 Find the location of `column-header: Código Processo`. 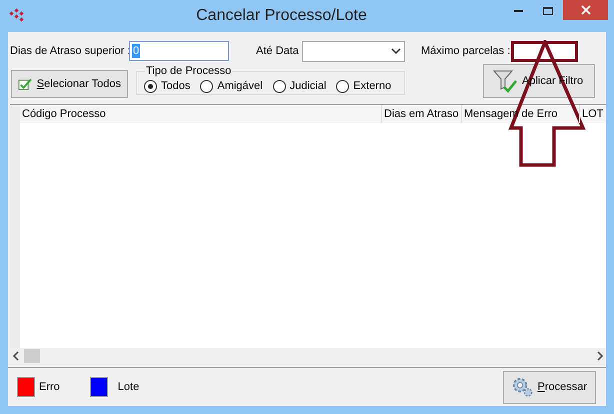

column-header: Código Processo is located at coordinates (201, 114).